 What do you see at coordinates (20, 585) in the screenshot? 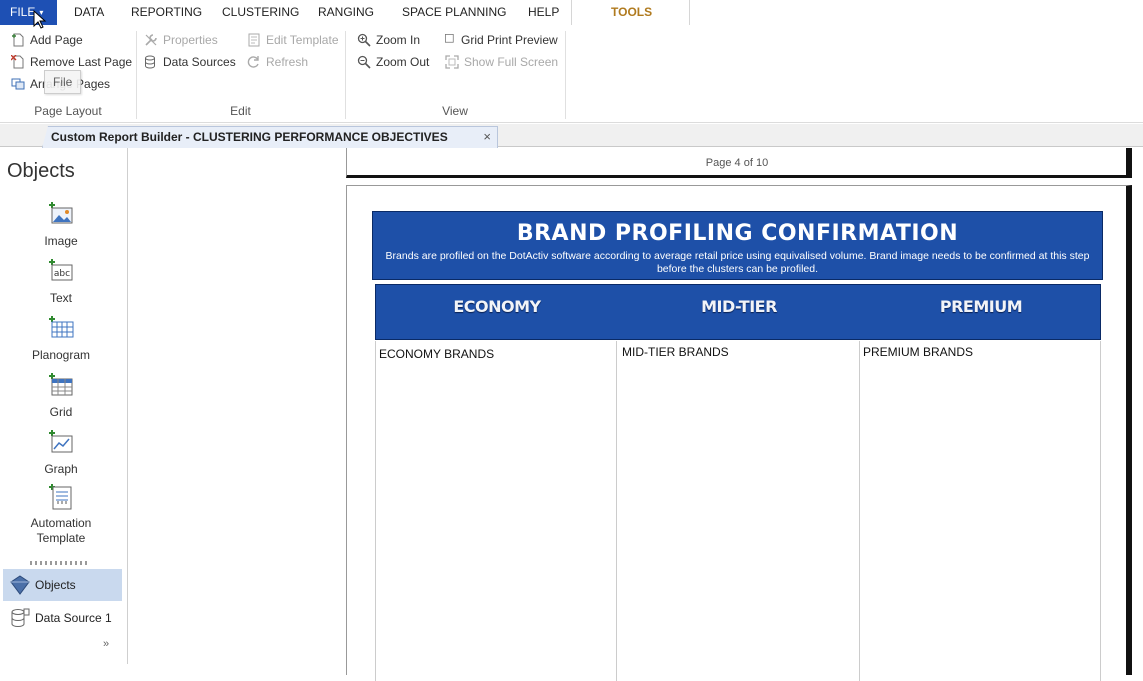
I see `objects-icon` at bounding box center [20, 585].